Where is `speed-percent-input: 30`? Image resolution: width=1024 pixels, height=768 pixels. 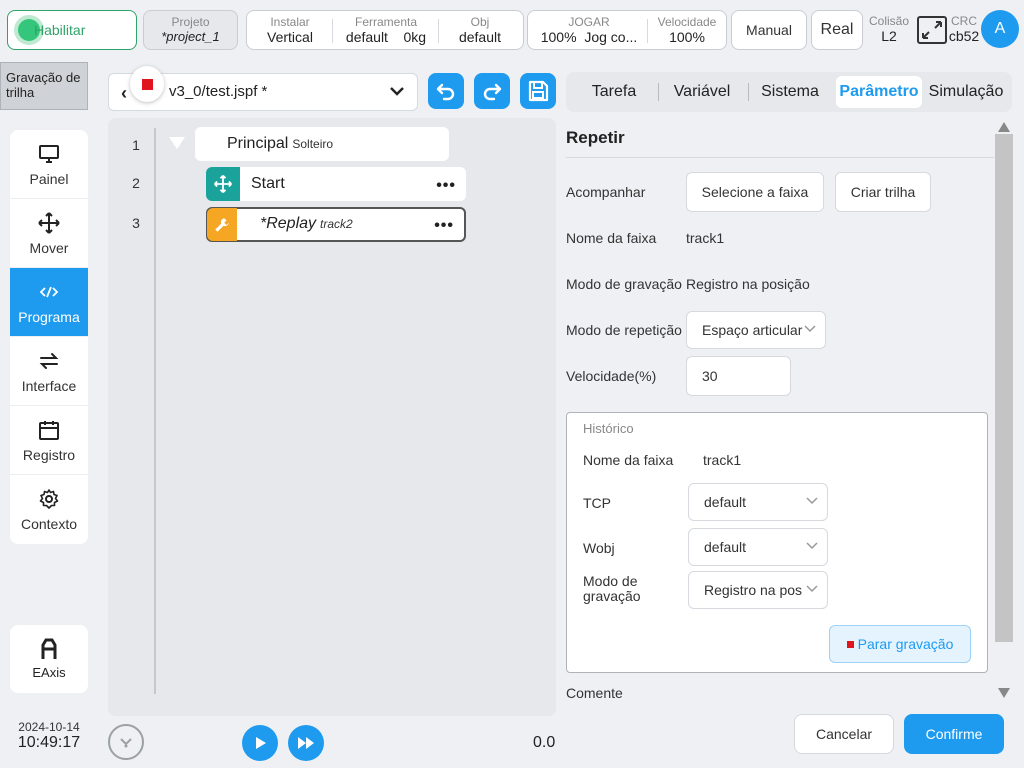 speed-percent-input: 30 is located at coordinates (738, 376).